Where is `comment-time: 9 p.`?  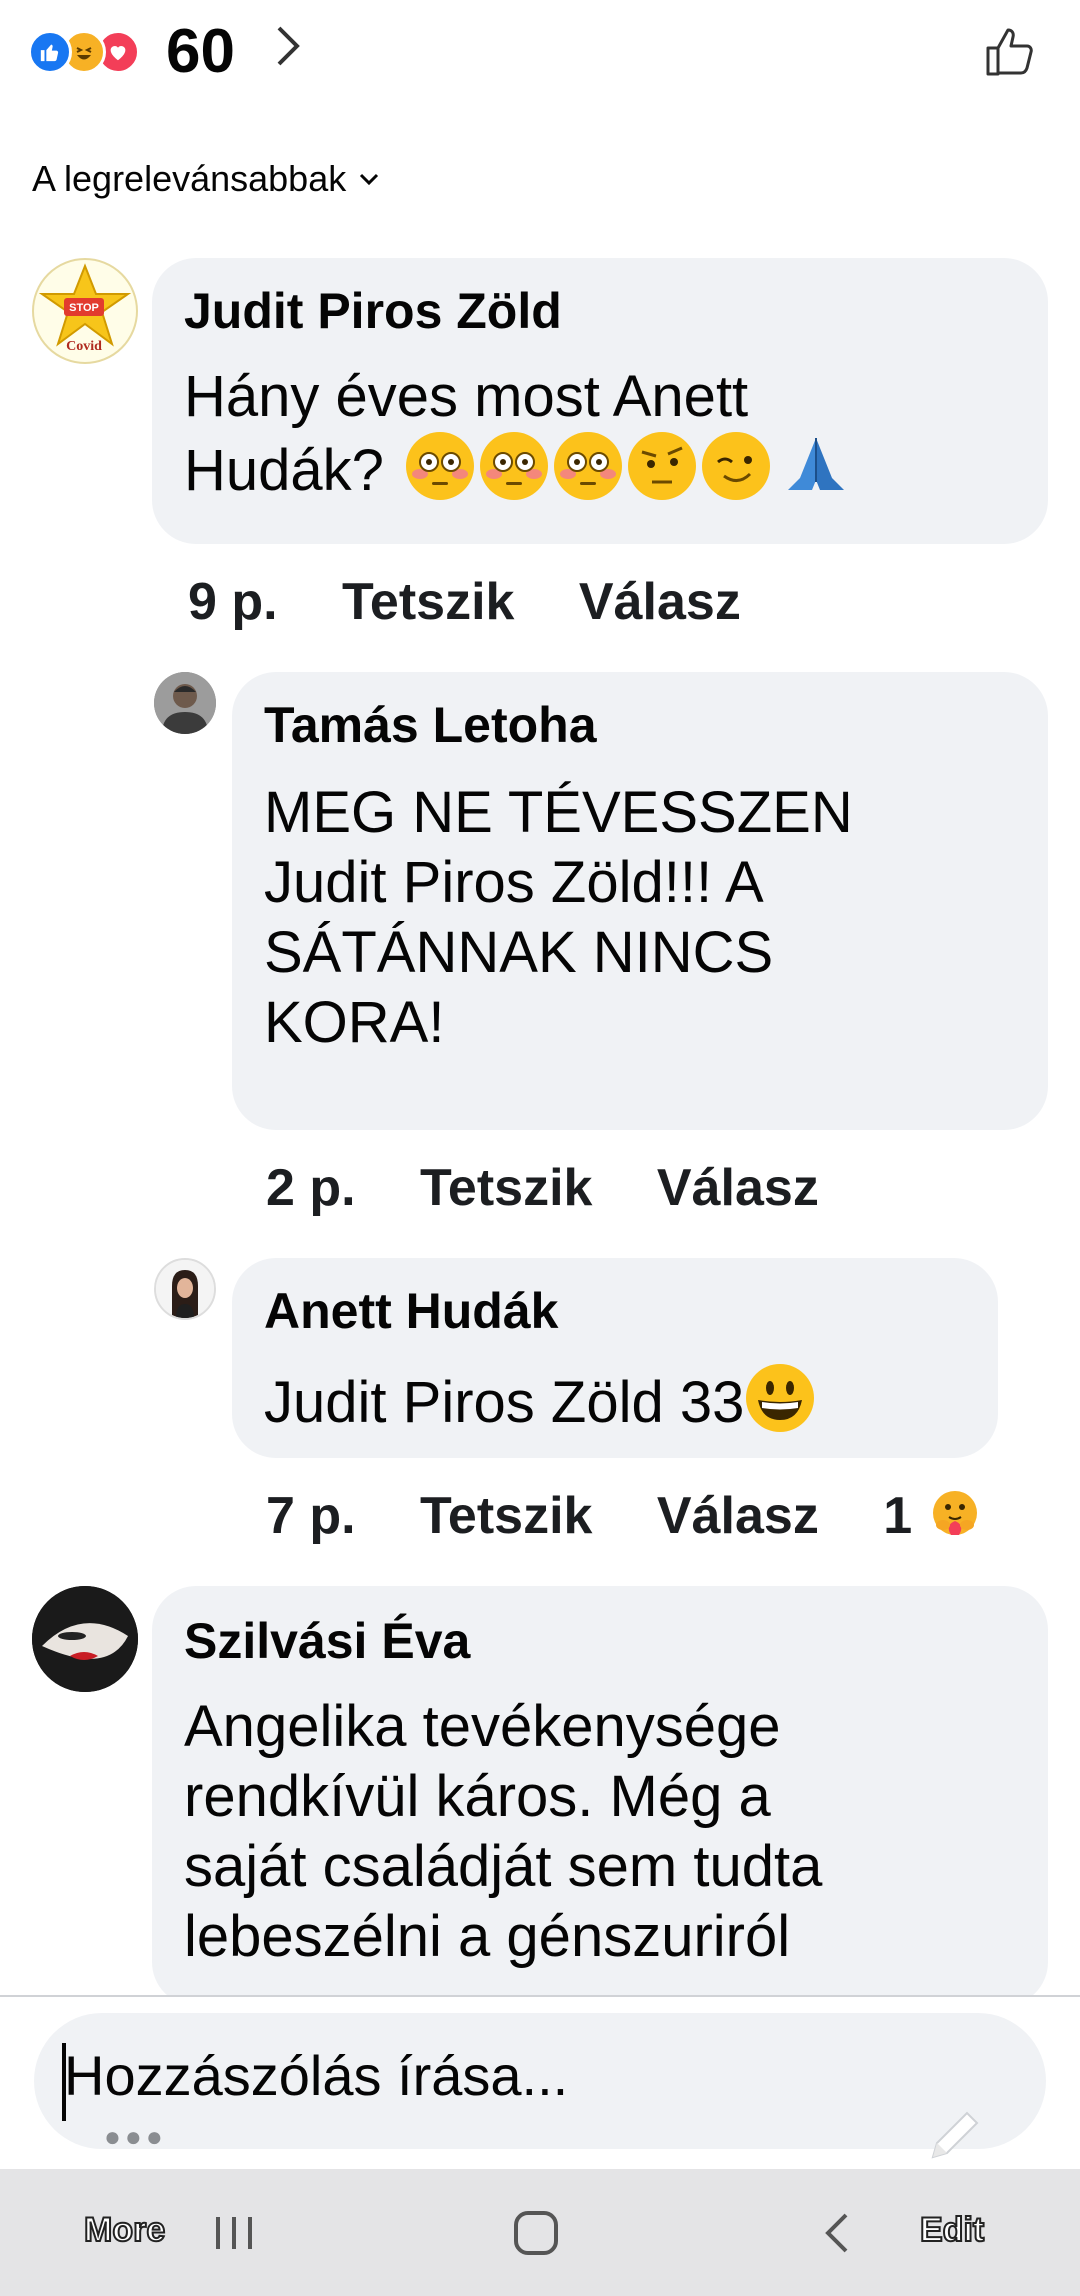
comment-time: 9 p. is located at coordinates (233, 602).